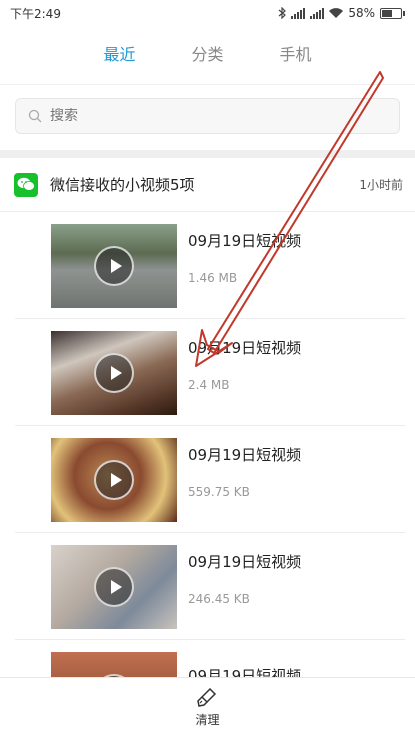  I want to click on category-tabs: 最近 分类 手机, so click(207, 55).